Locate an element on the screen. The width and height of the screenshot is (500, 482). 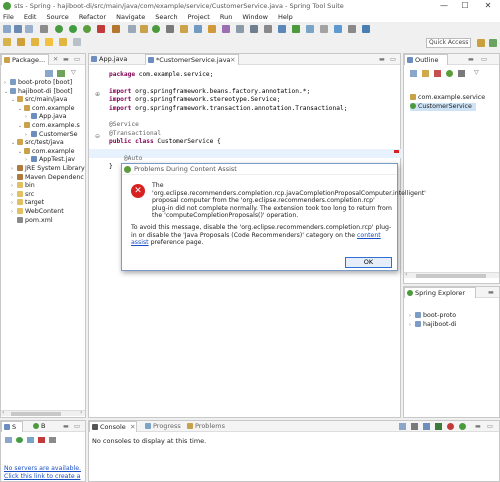
stop-server-icon is located at coordinates (41, 440).